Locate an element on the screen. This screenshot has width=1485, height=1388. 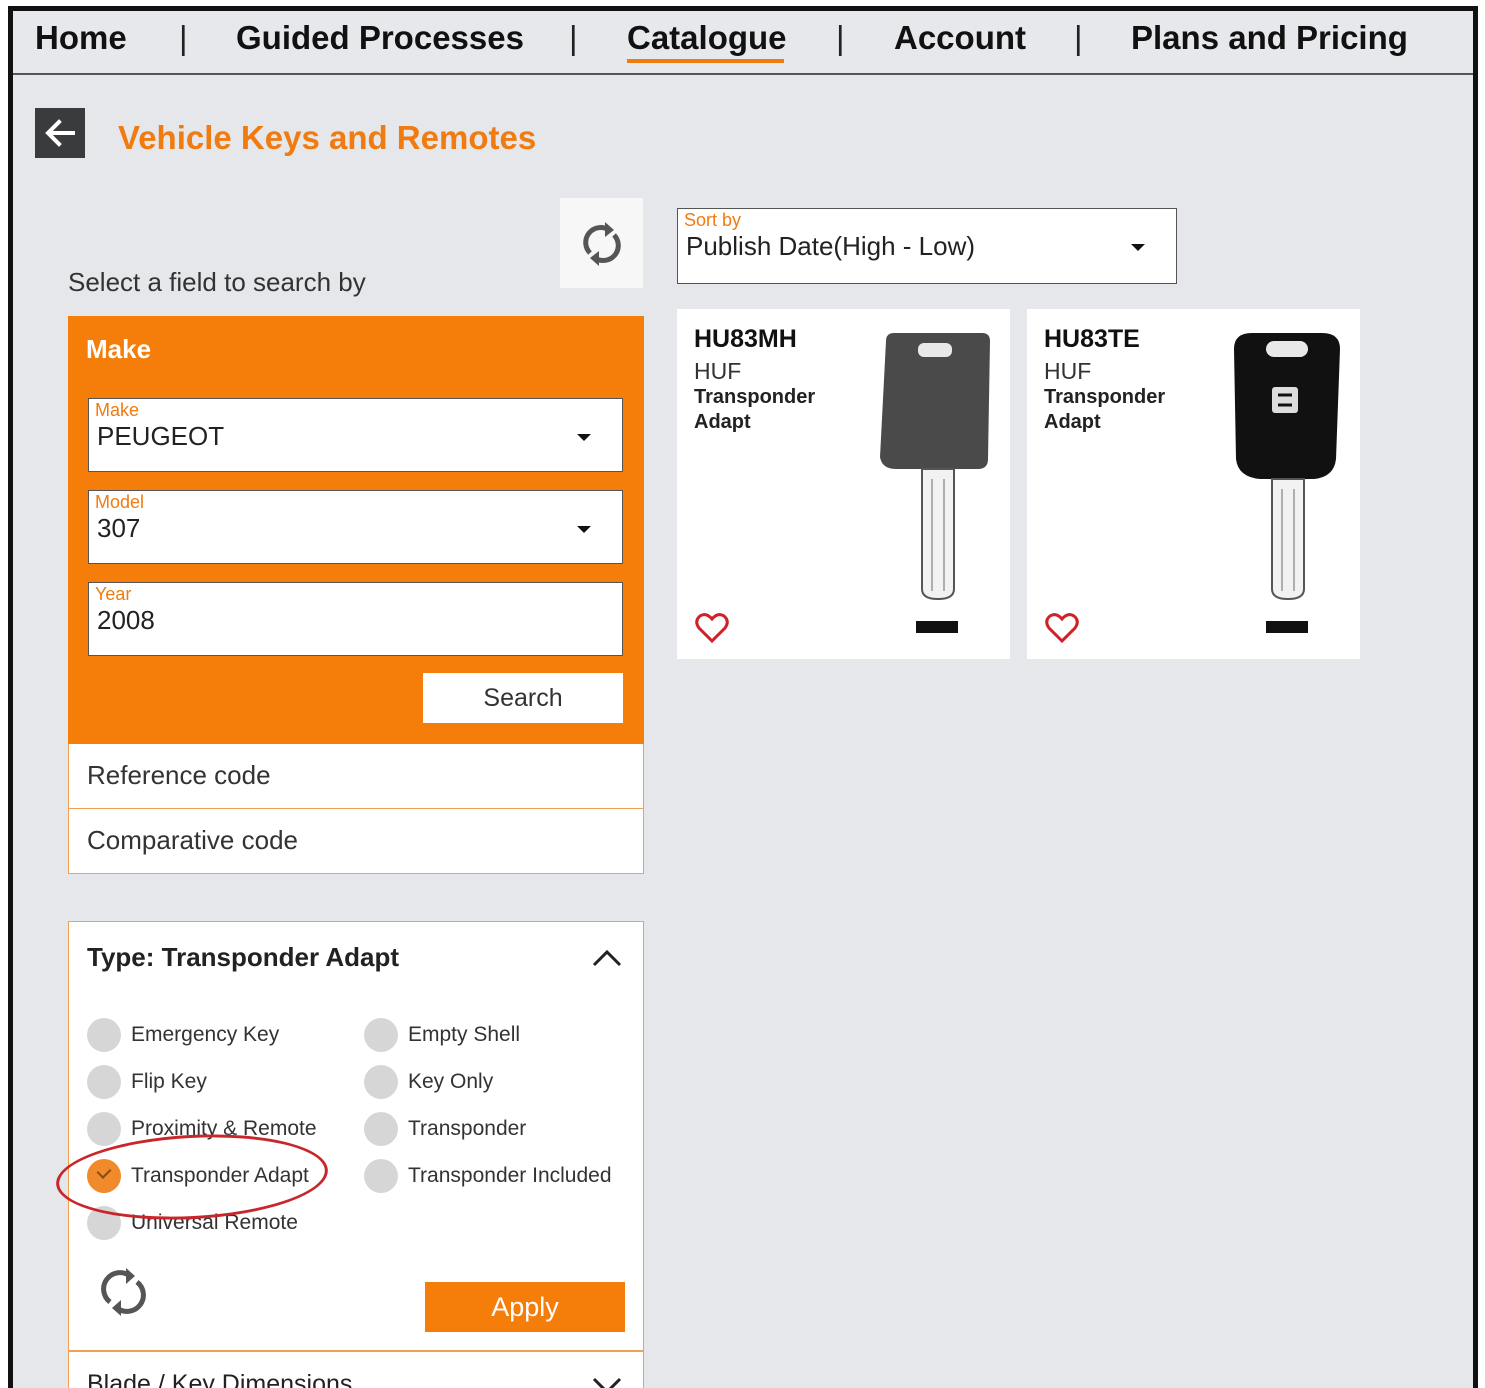
key-blank-image is located at coordinates (935, 483).